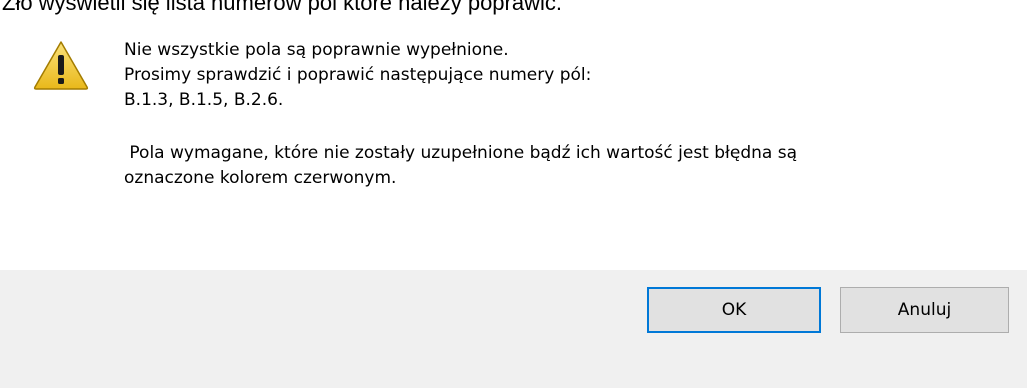  I want to click on ok-button: OK, so click(734, 310).